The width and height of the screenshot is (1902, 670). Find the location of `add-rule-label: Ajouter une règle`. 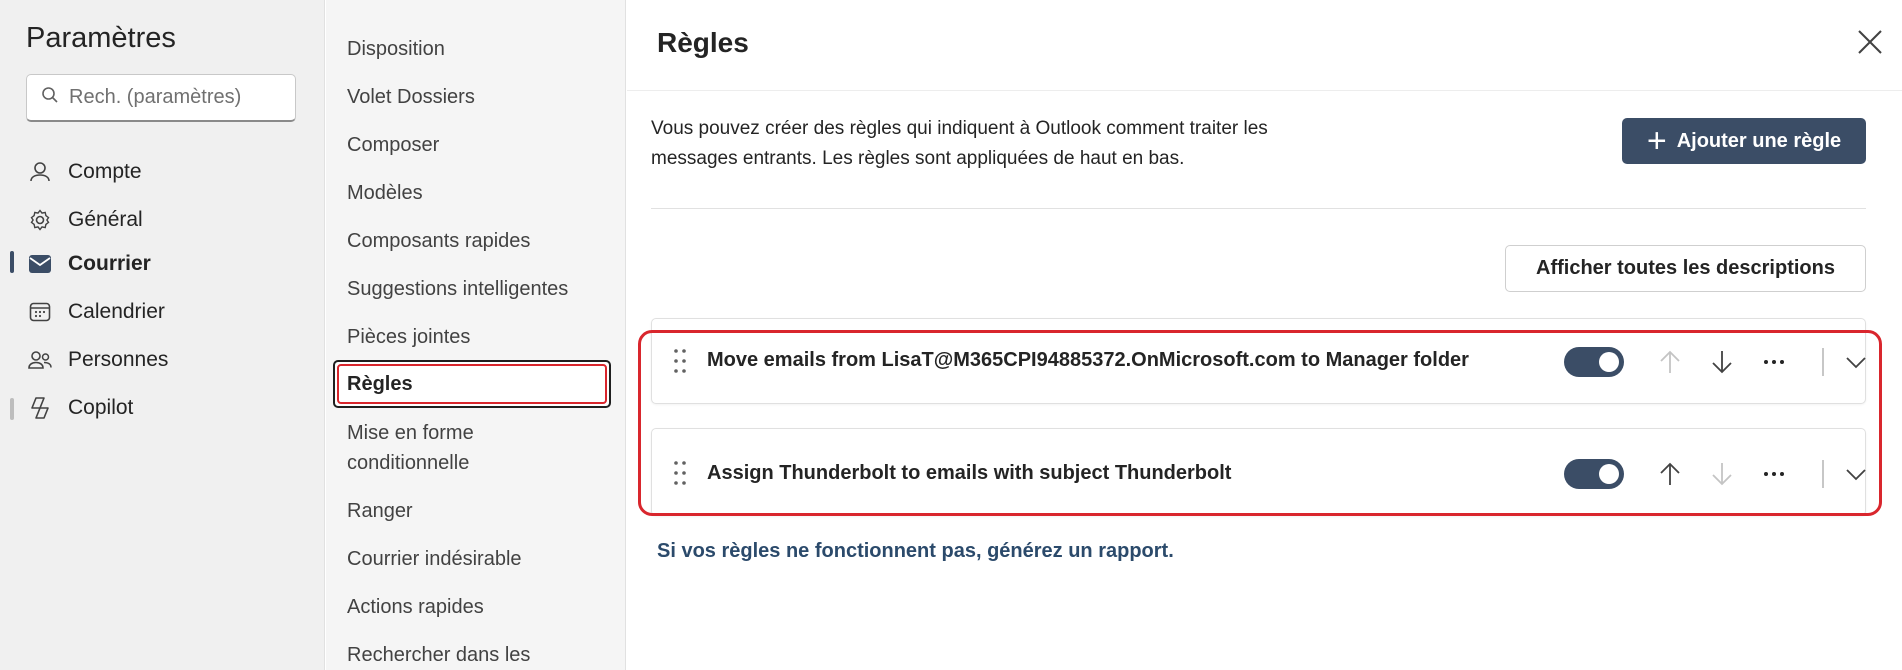

add-rule-label: Ajouter une règle is located at coordinates (1759, 140).